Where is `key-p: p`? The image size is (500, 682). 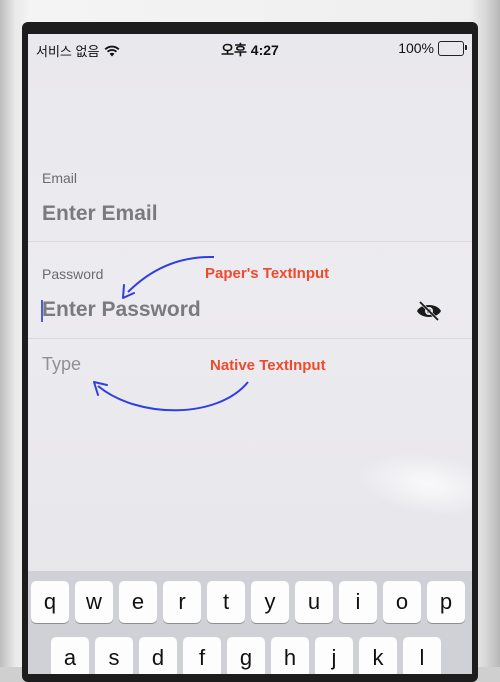
key-p: p is located at coordinates (446, 602).